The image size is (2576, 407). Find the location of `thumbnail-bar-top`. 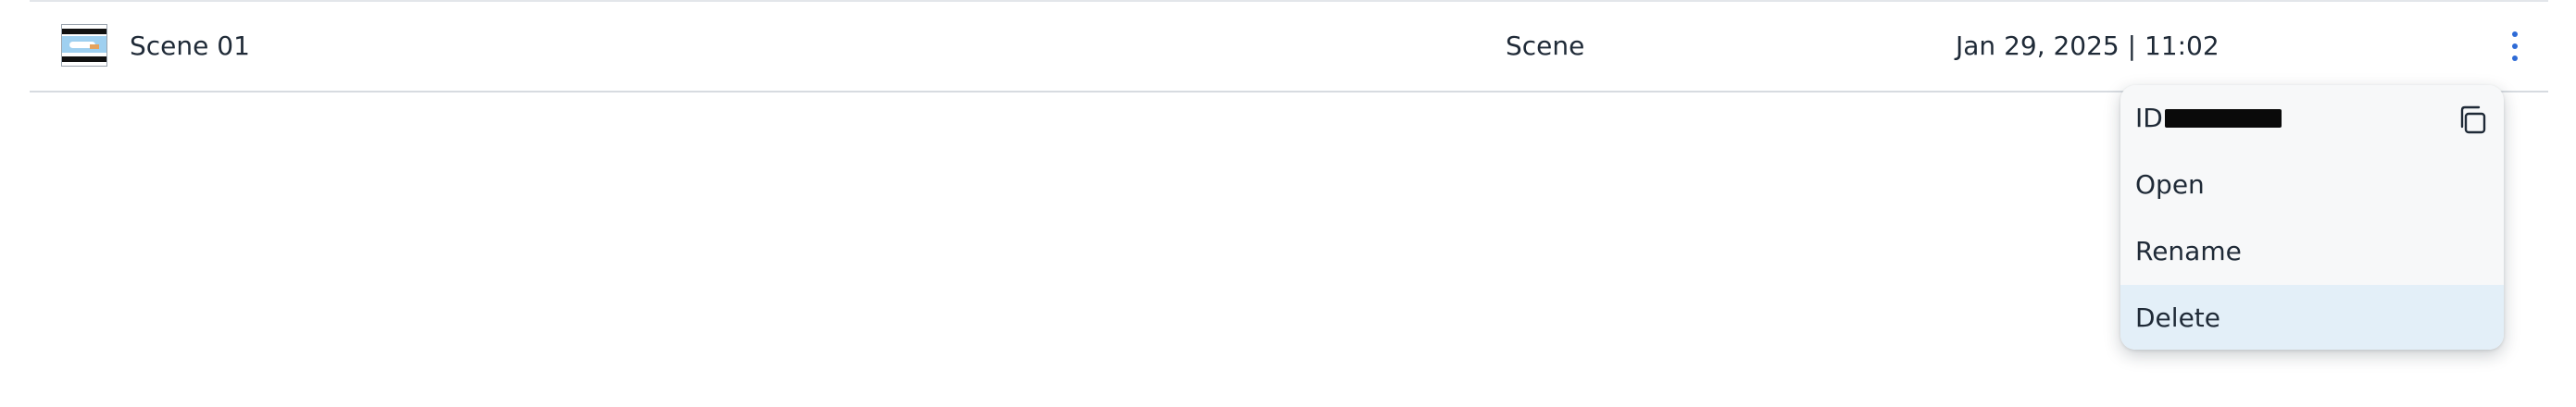

thumbnail-bar-top is located at coordinates (84, 32).